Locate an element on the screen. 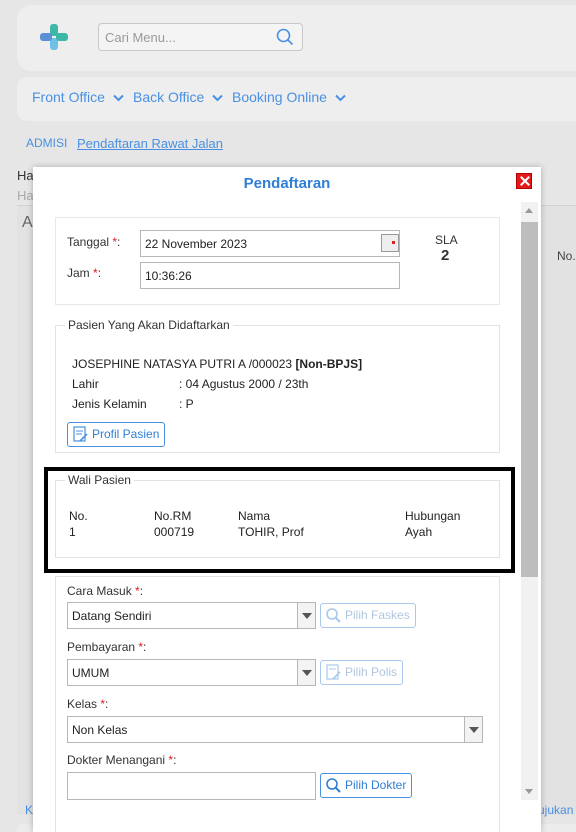 The height and width of the screenshot is (832, 576). lahir-value: : 04 Agustus 2000 / 23th is located at coordinates (244, 384).